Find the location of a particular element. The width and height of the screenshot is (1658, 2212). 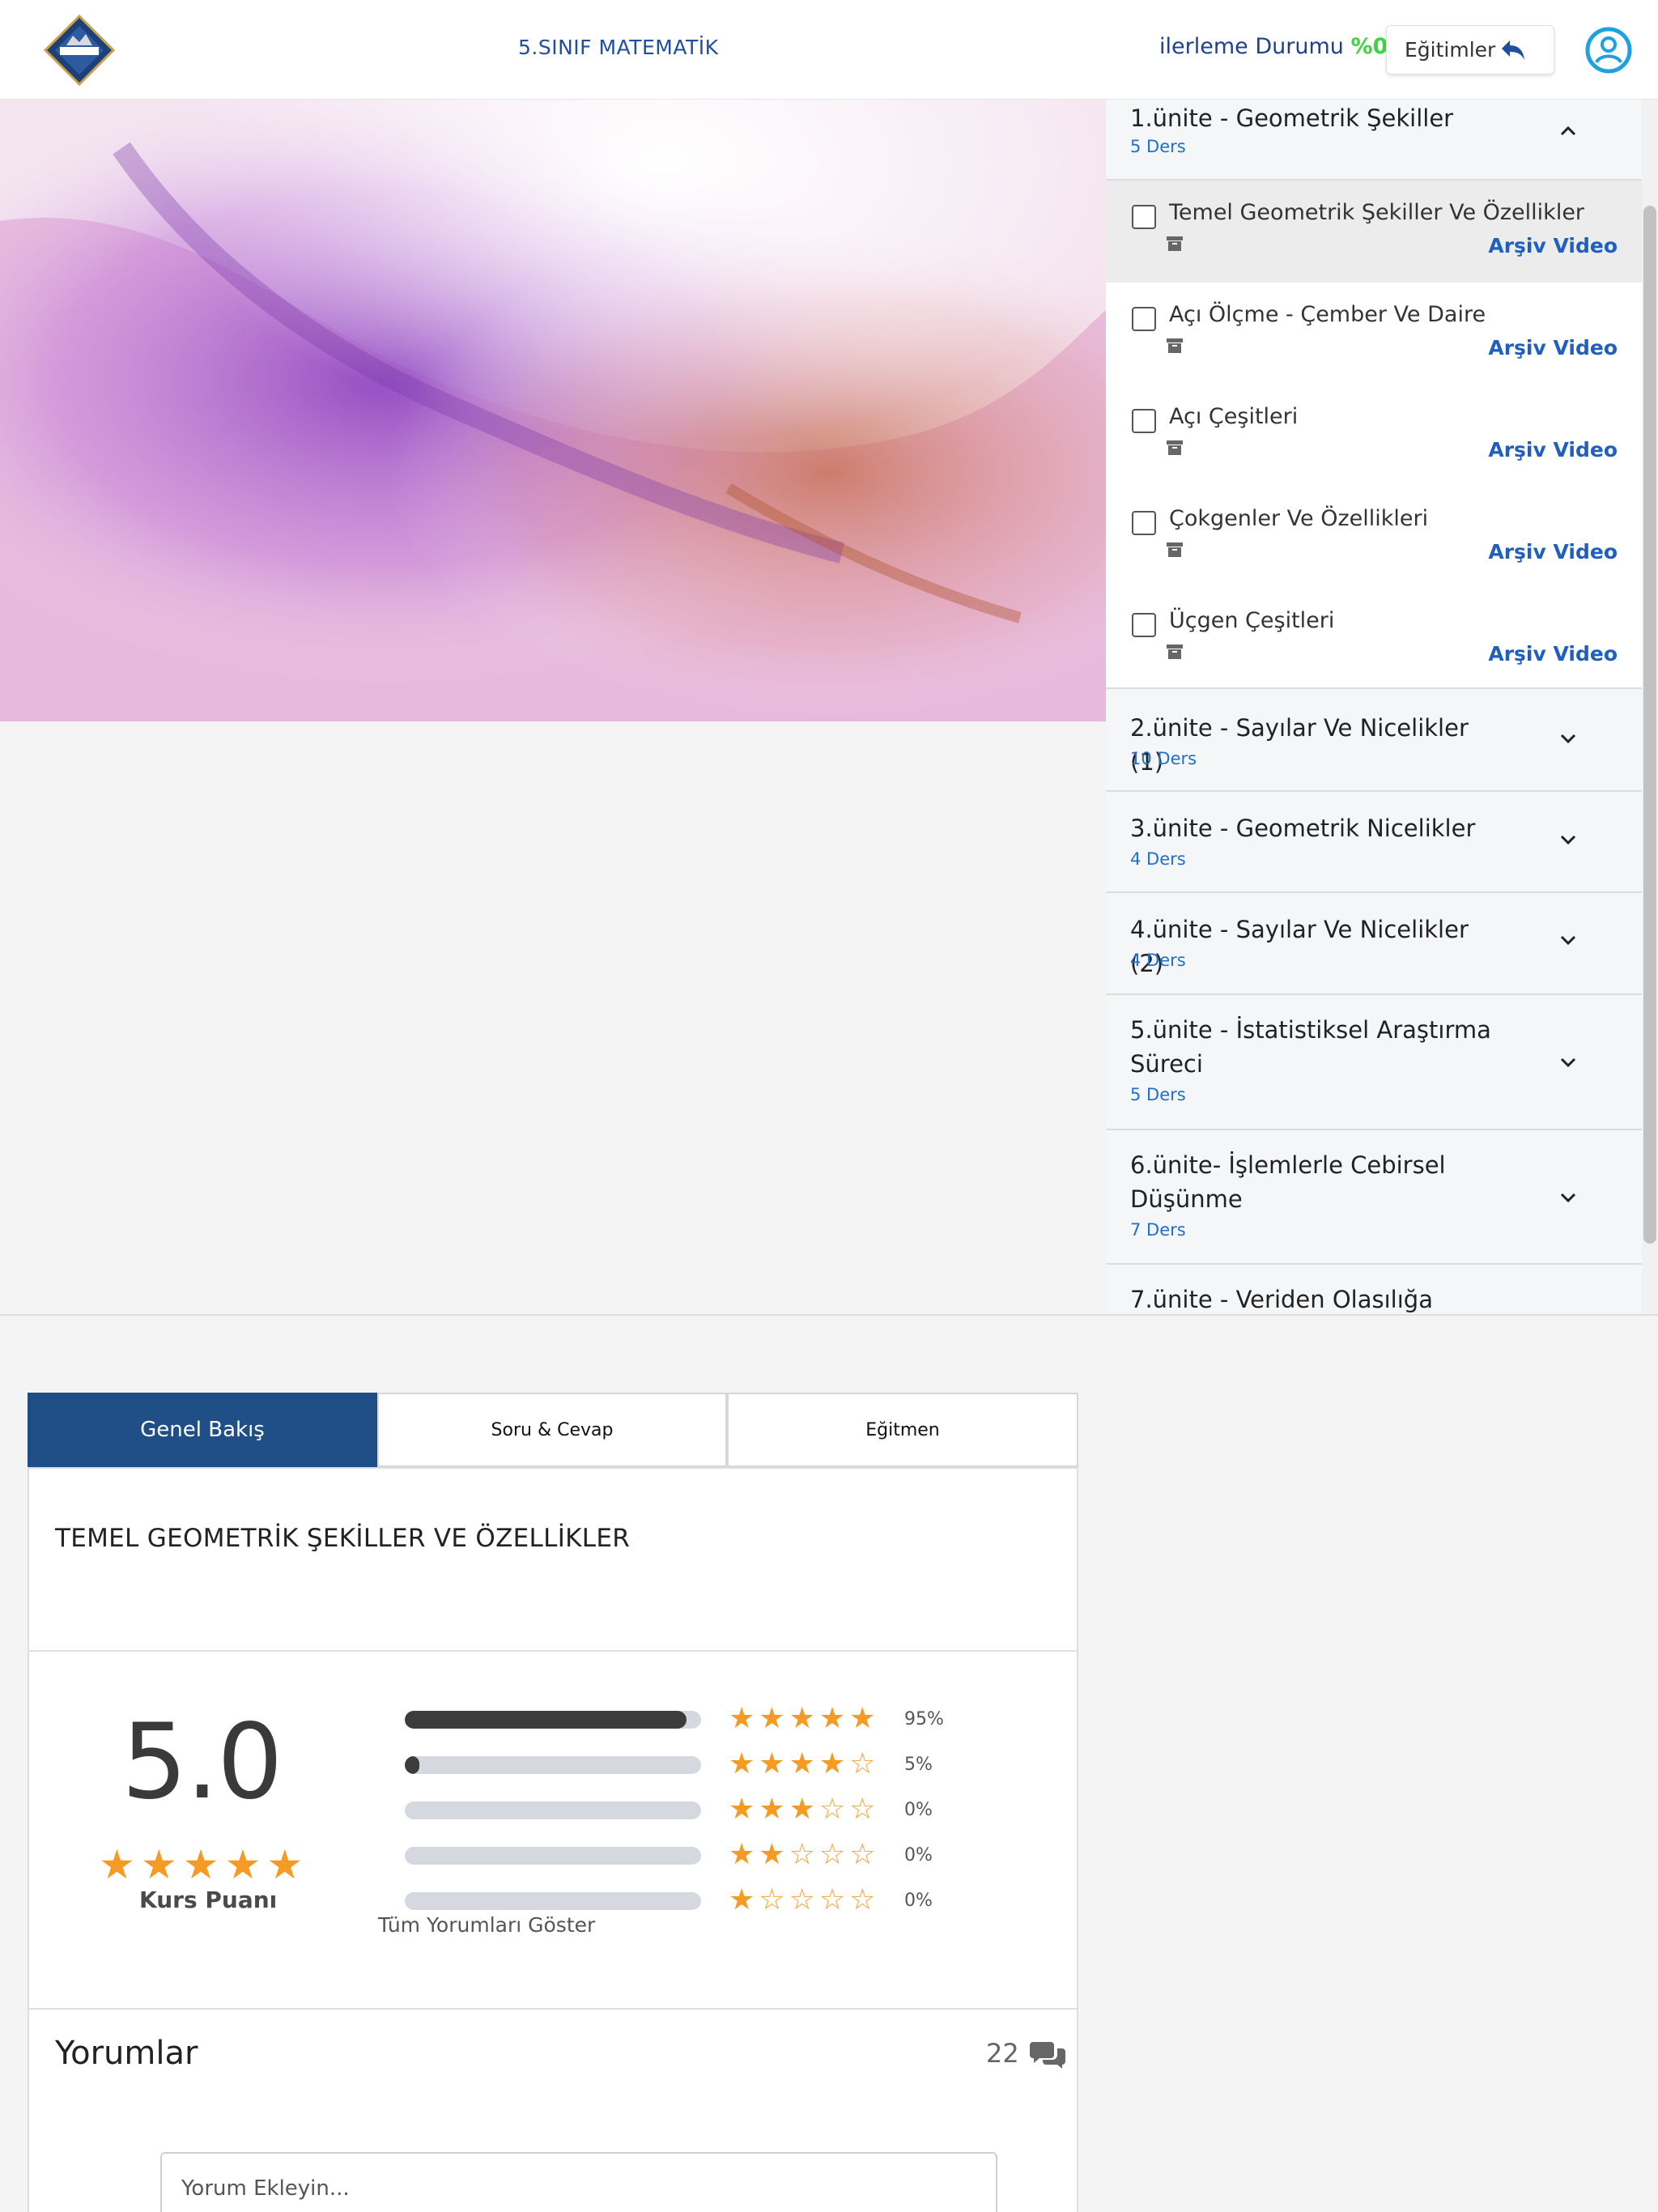

rating-row-stars: ★ ★ ★ ★ ☆ is located at coordinates (802, 1764).